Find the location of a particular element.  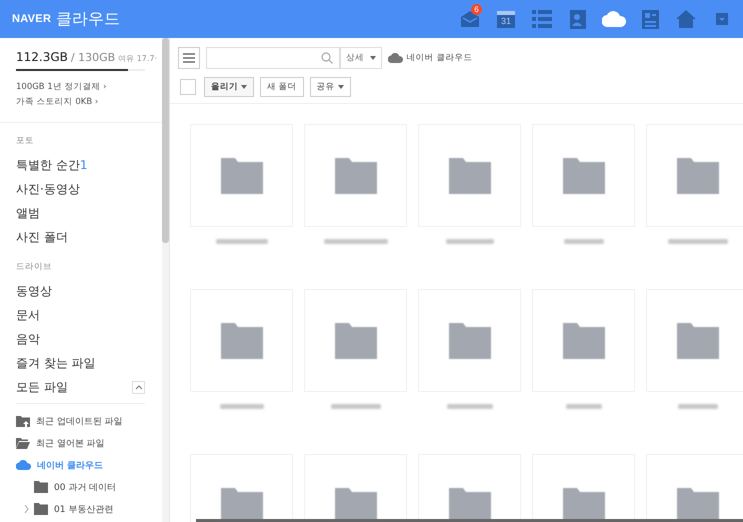

expand-chevron-icon is located at coordinates (26, 509).